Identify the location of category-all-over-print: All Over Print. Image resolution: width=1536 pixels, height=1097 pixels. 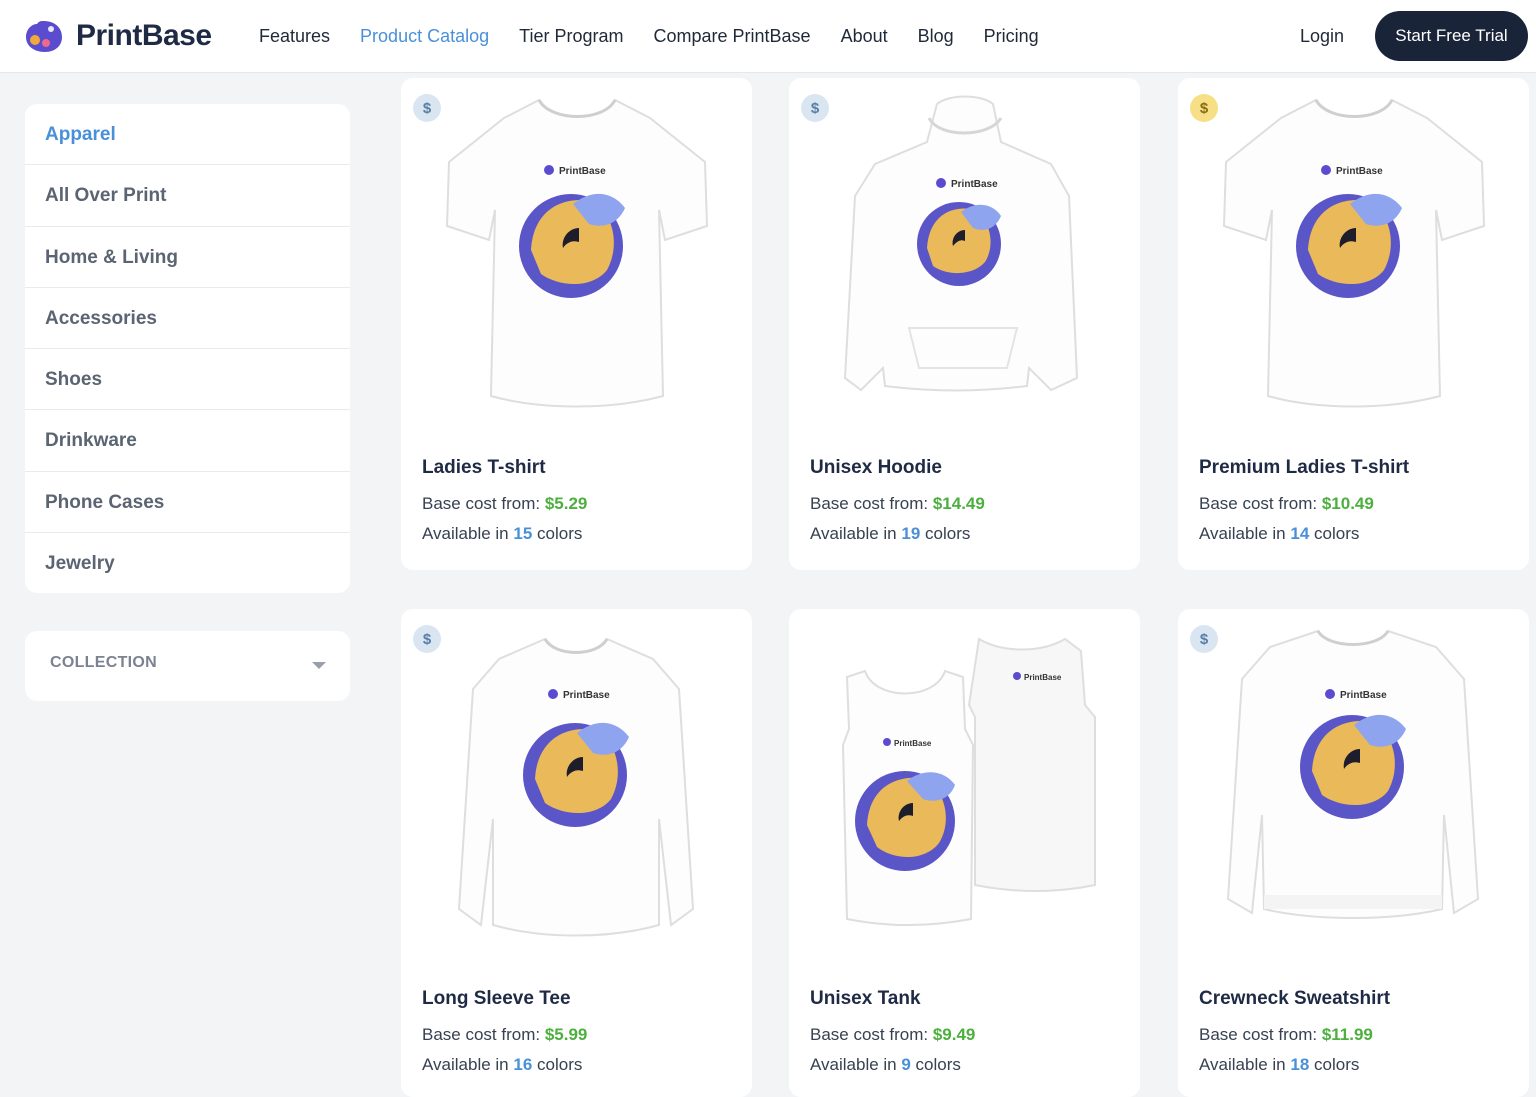
(187, 196).